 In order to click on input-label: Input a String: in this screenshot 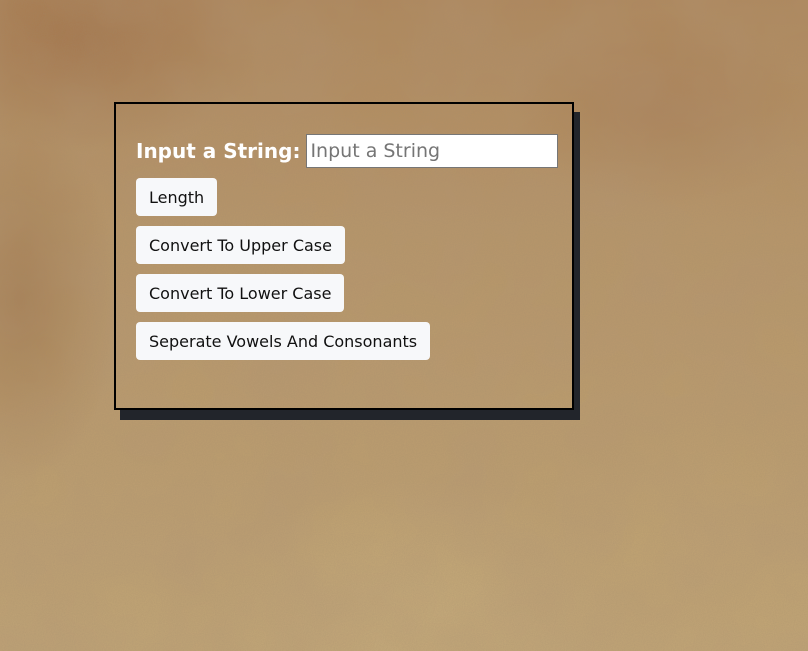, I will do `click(218, 151)`.